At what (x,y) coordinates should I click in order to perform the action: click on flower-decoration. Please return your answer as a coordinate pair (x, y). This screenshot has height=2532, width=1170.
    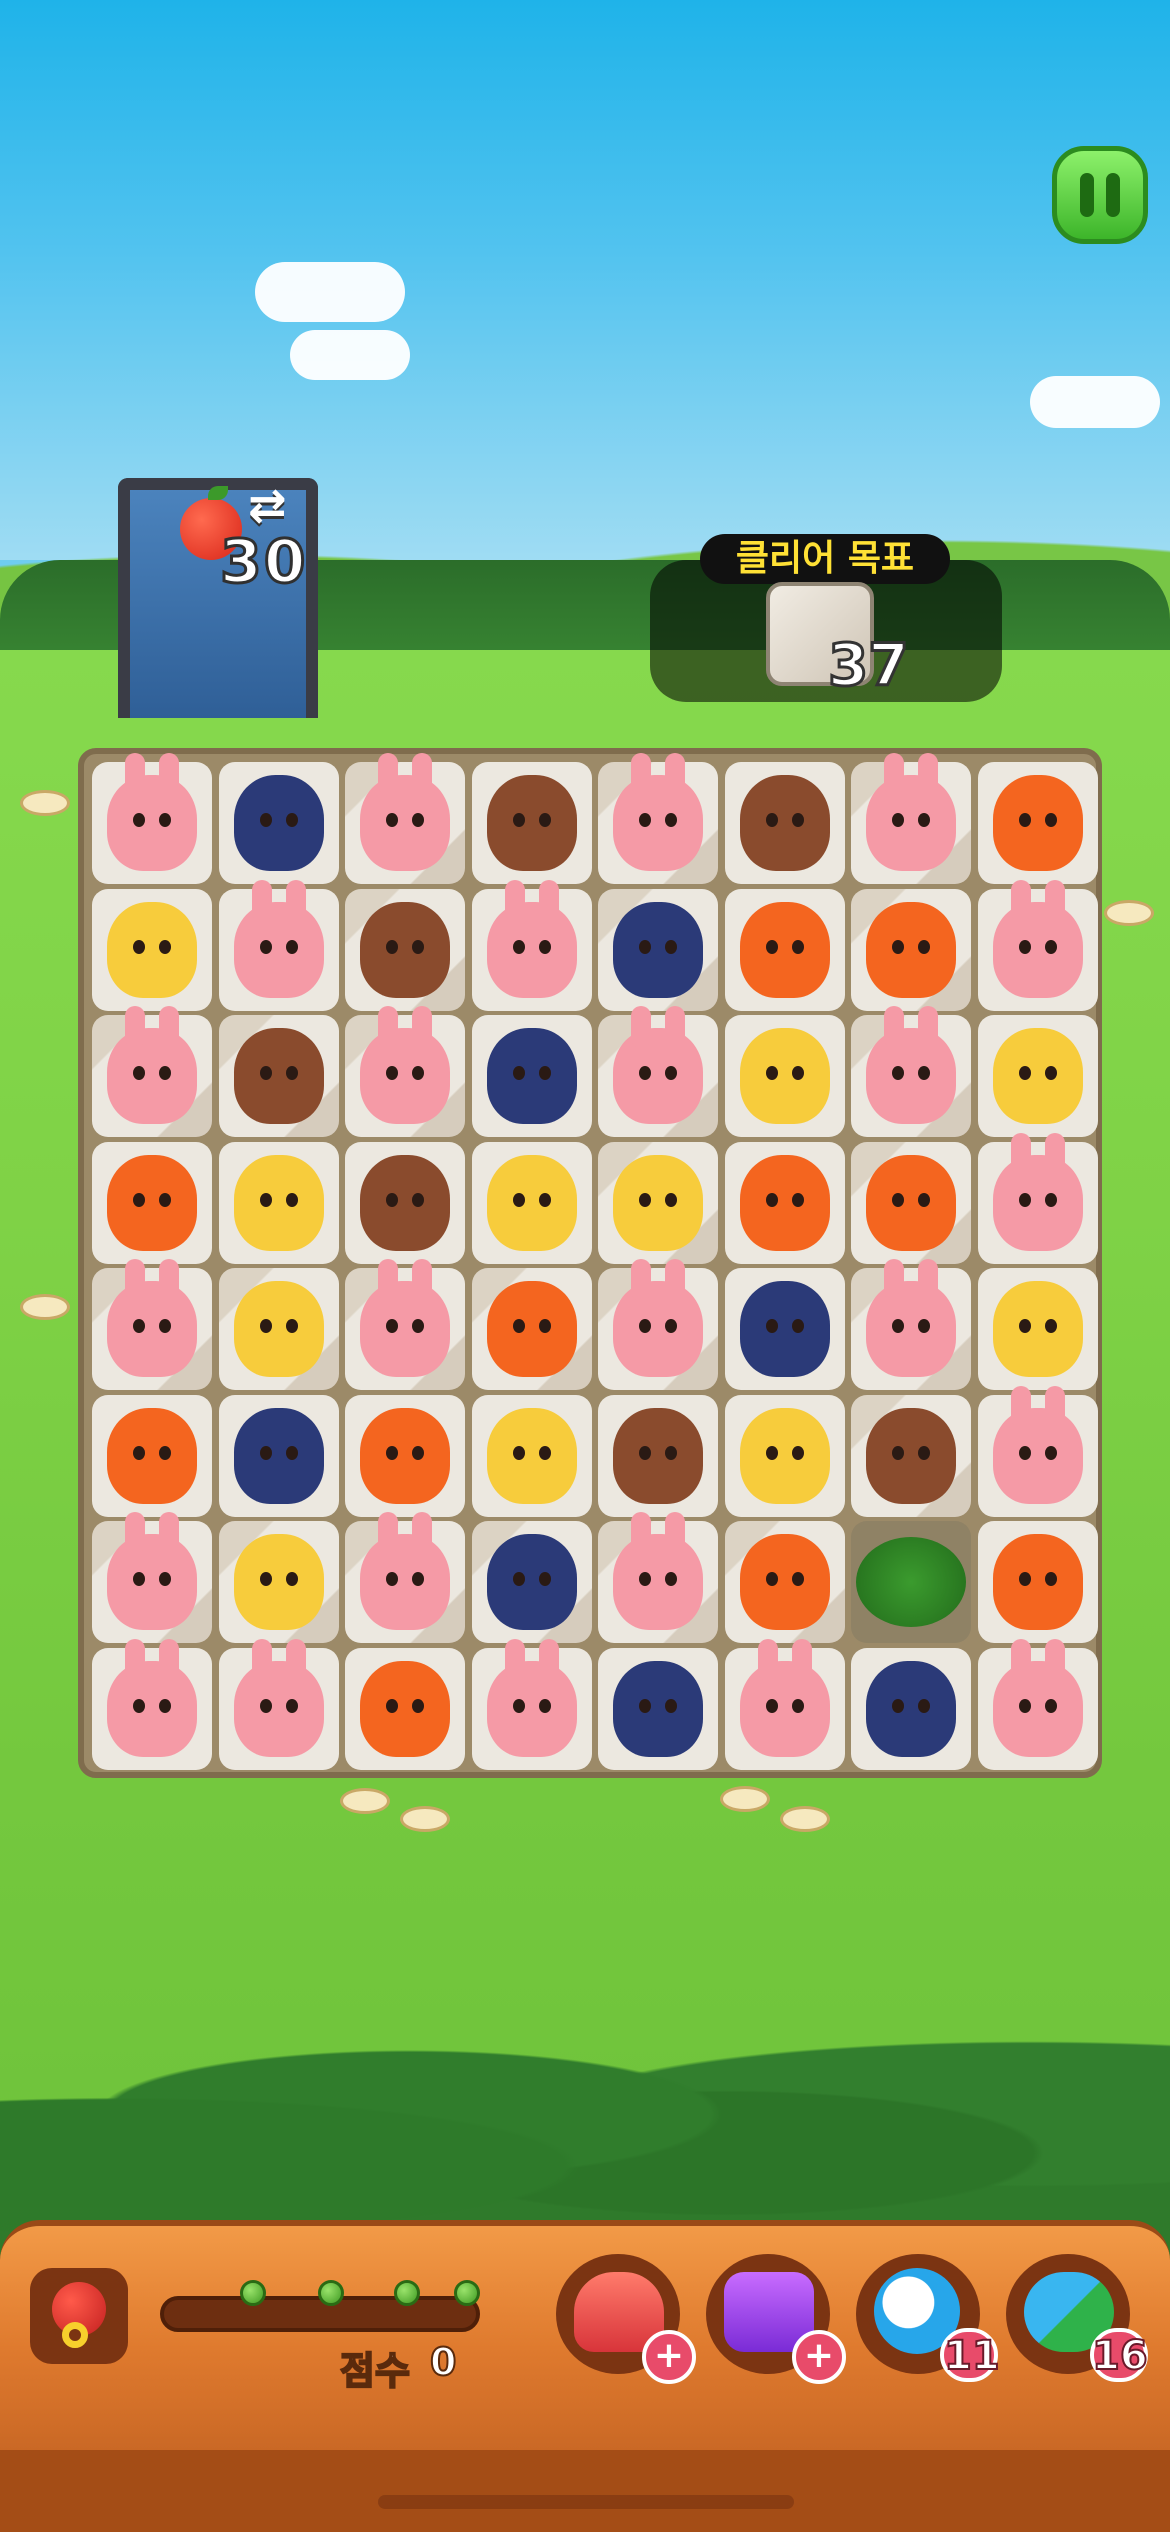
    Looking at the image, I should click on (365, 1801).